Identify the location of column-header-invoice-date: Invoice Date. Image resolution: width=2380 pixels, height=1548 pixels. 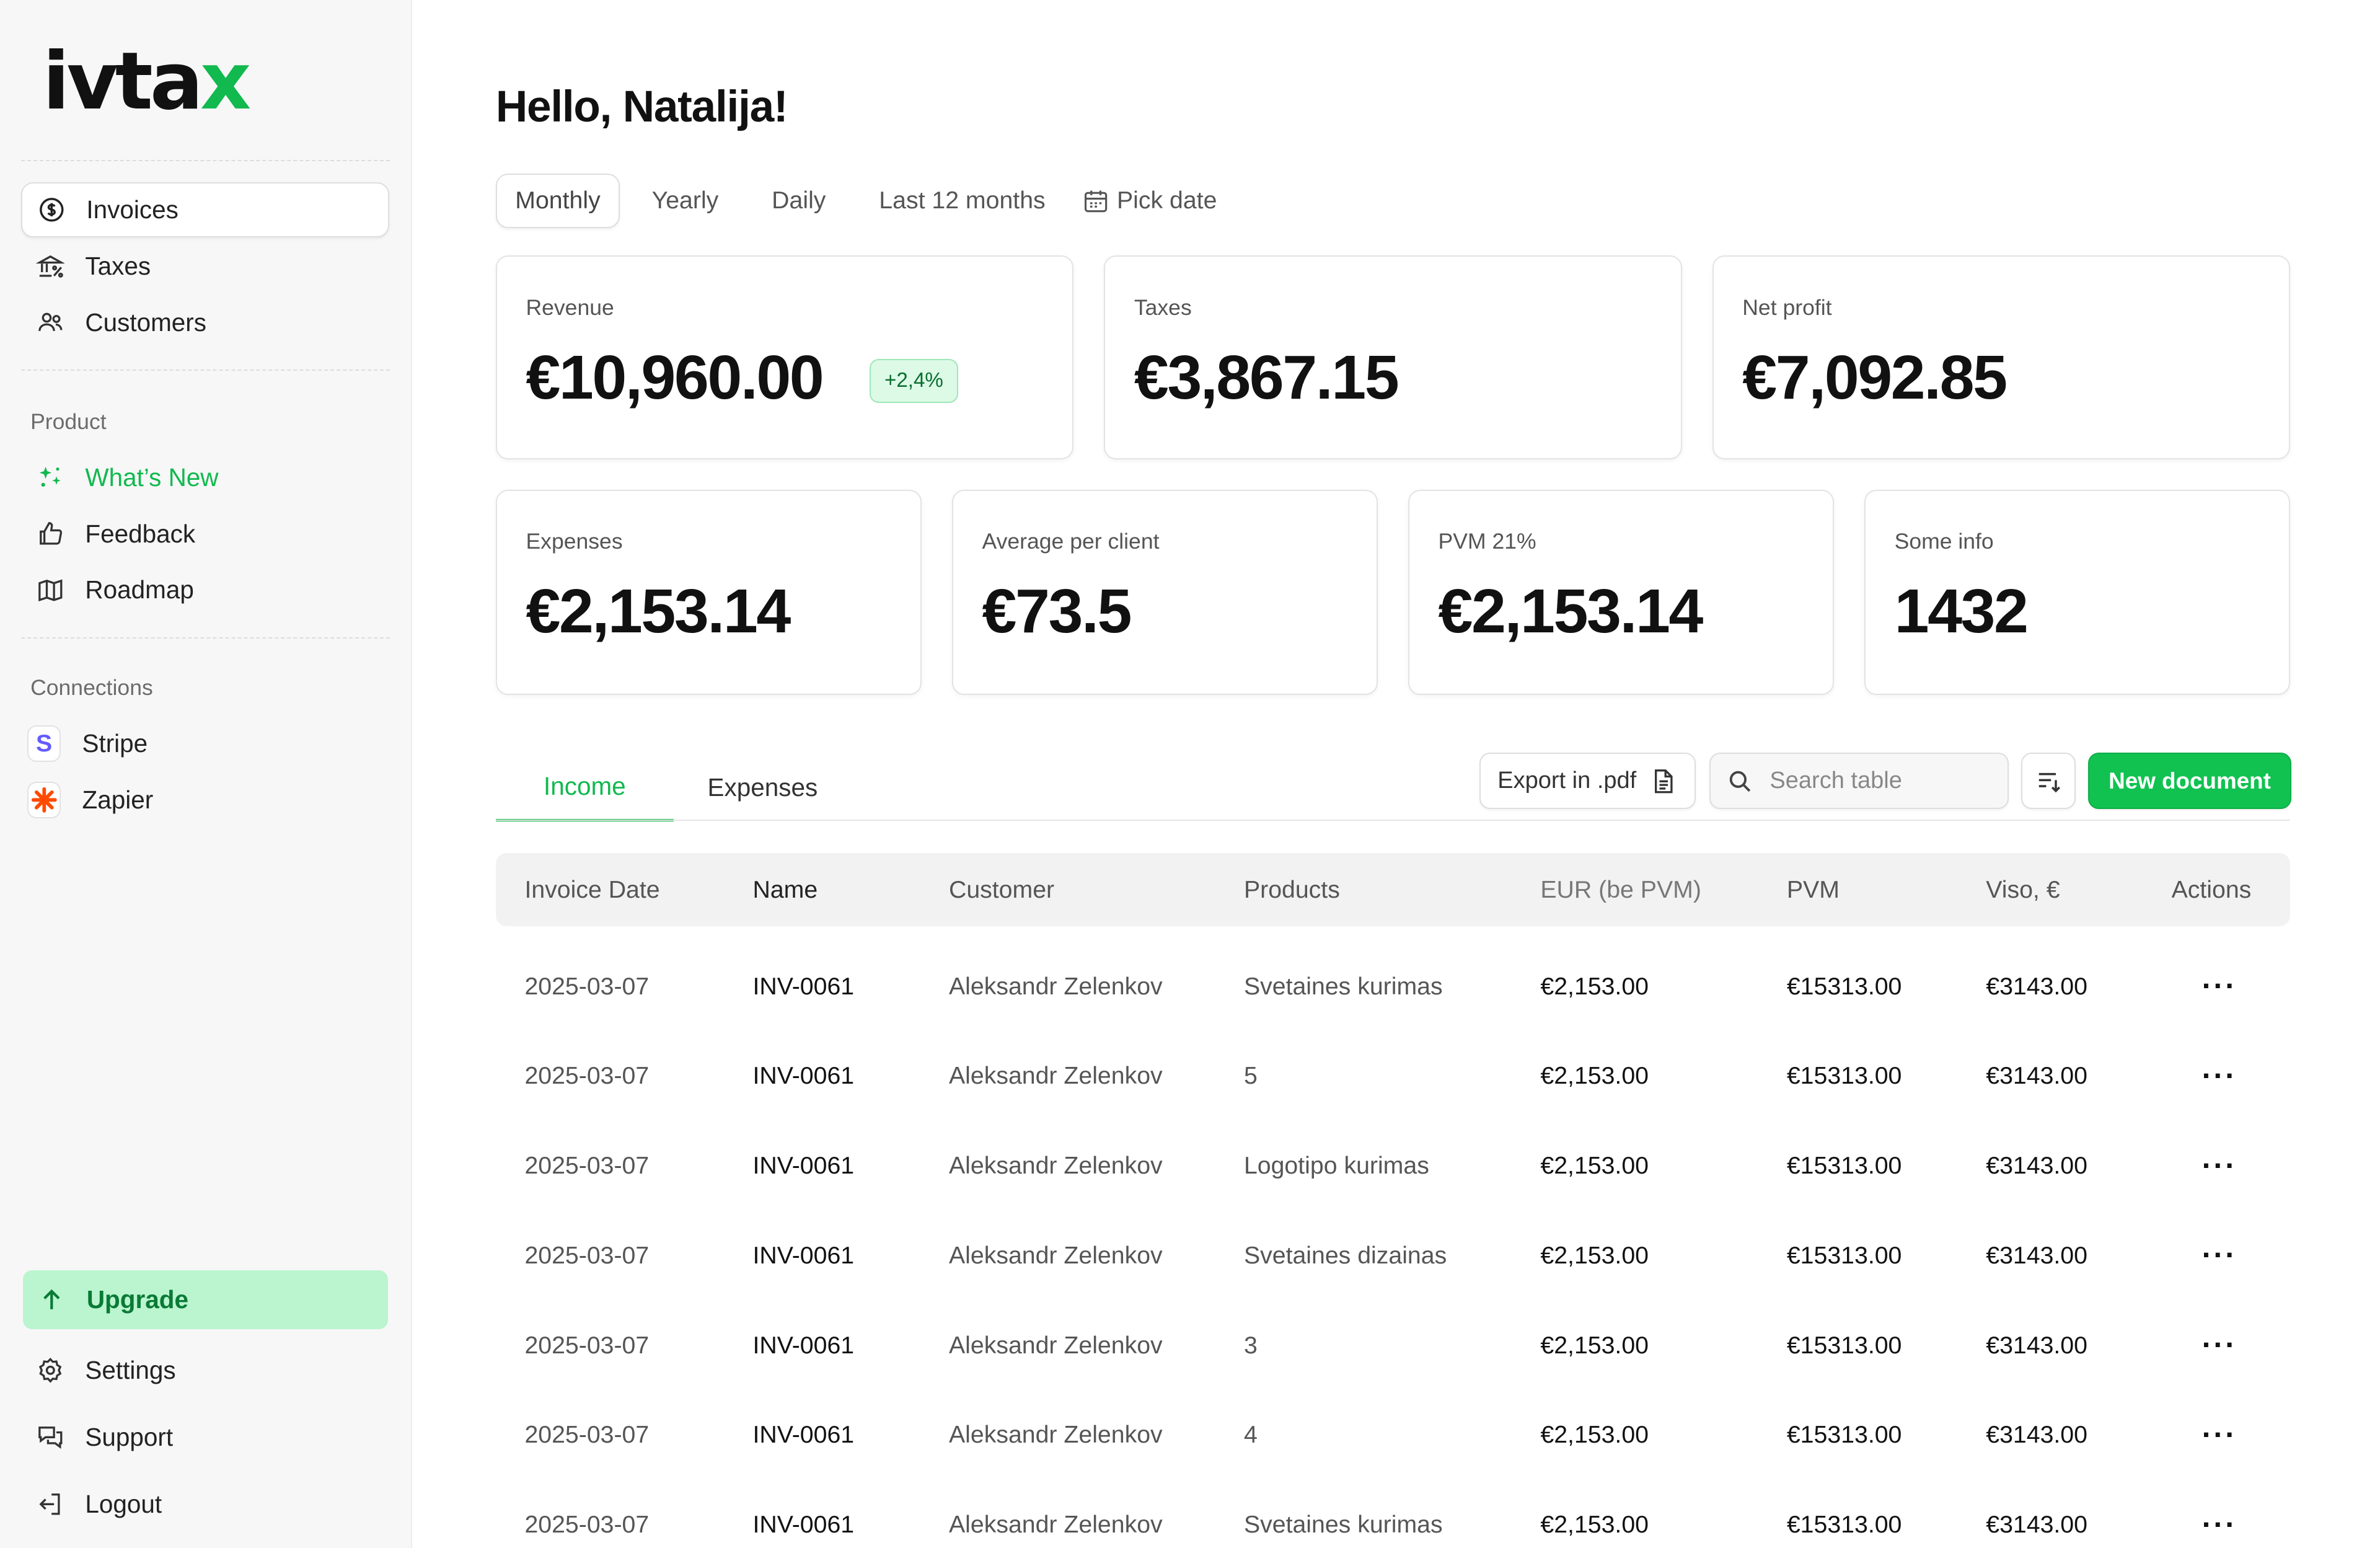
(591, 889).